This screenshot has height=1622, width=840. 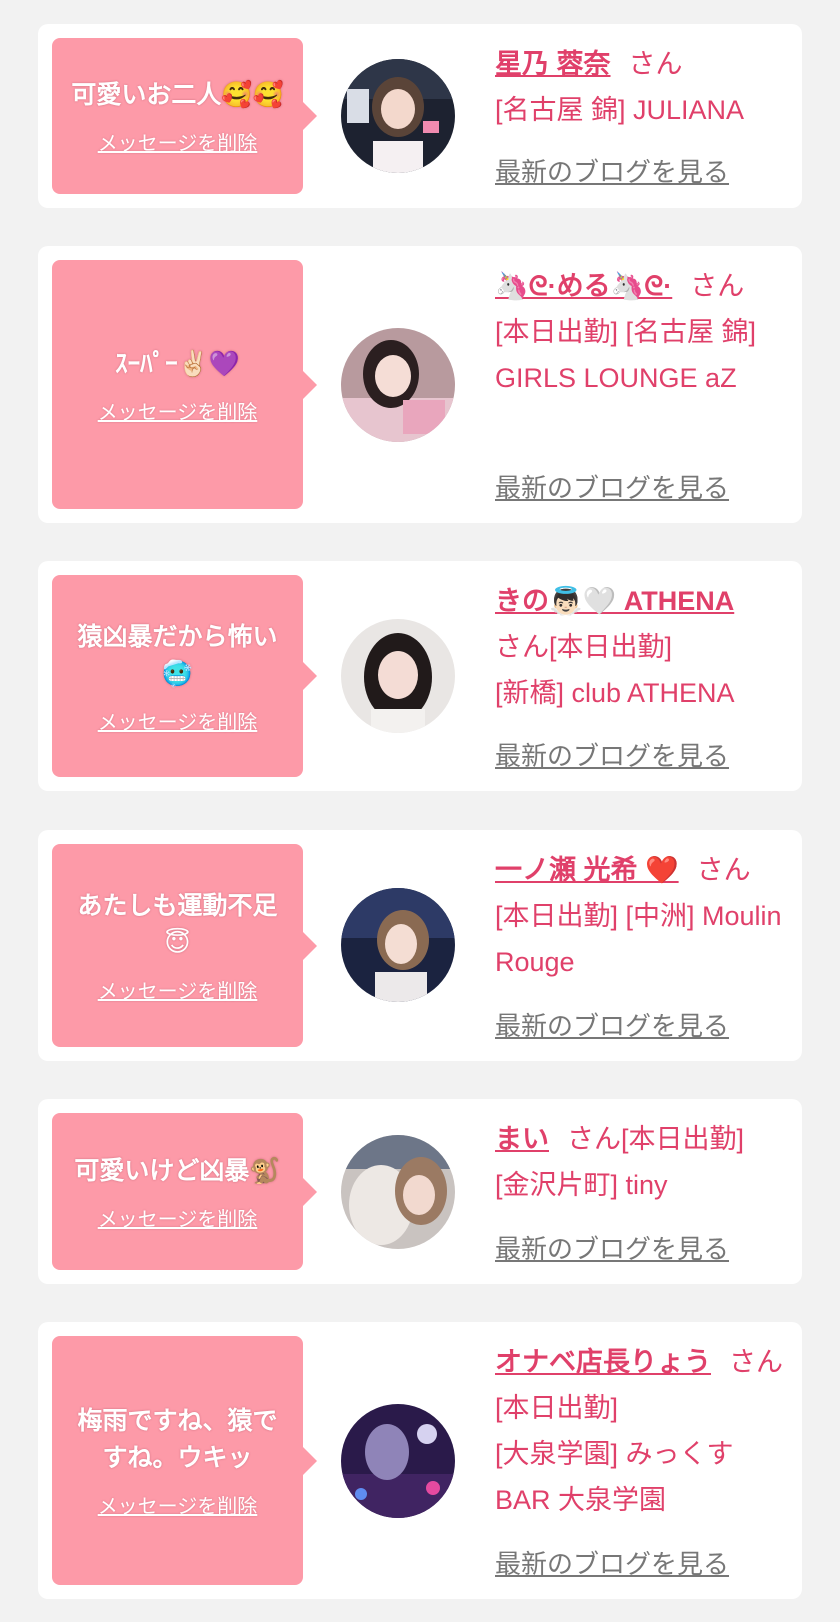 I want to click on message-text: ｽｰﾊﾟｰ✌🏻💜, so click(x=177, y=363).